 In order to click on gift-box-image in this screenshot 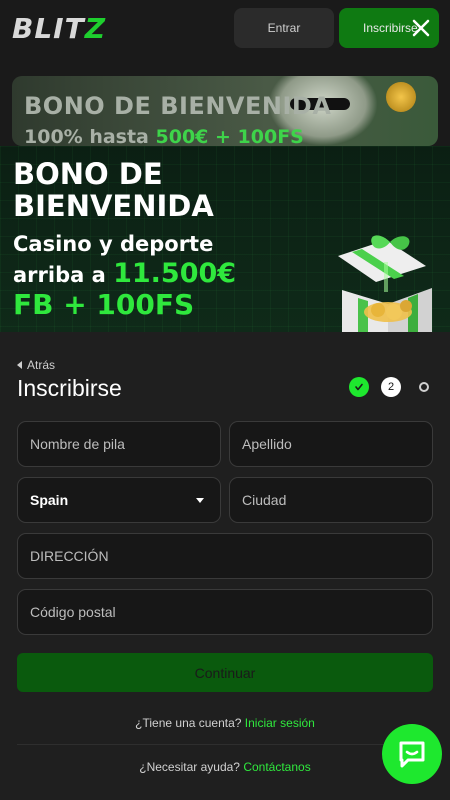, I will do `click(385, 283)`.